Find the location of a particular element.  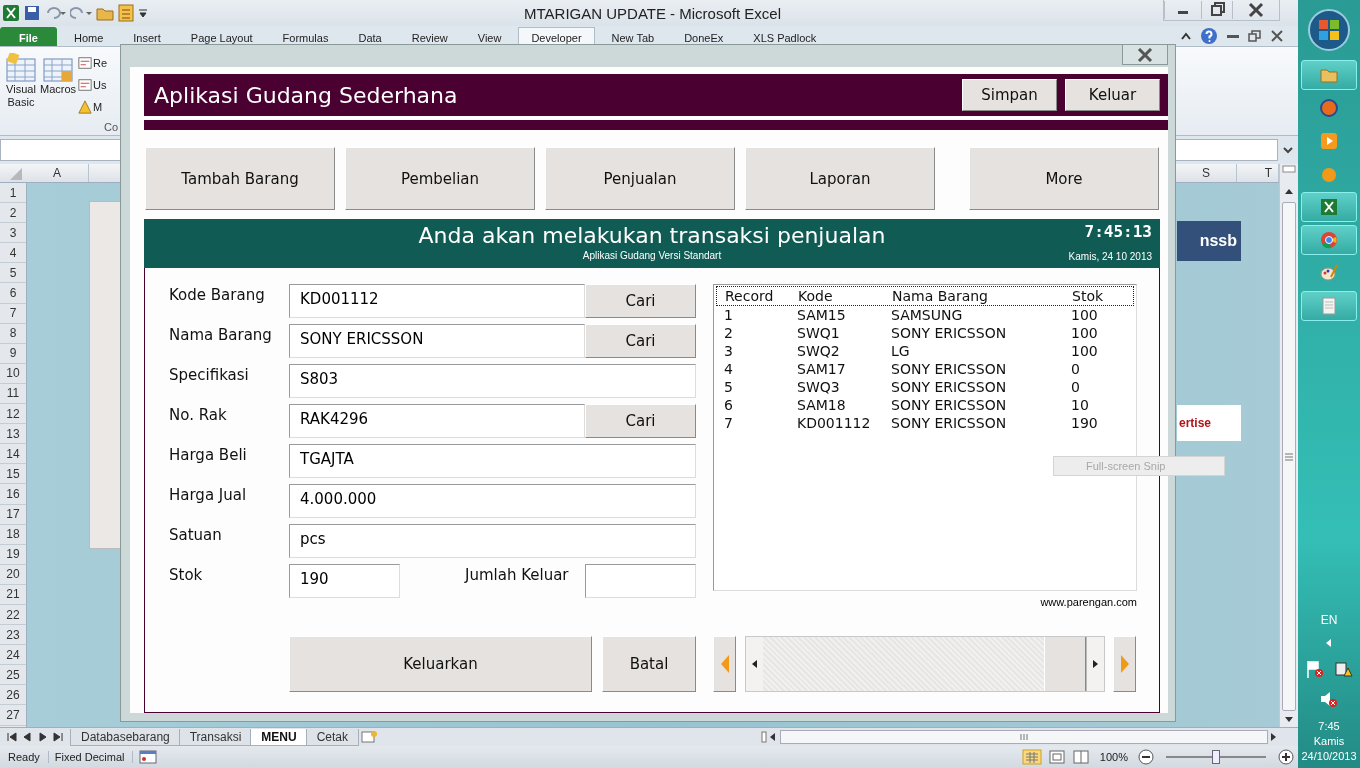

zoom-in-icon is located at coordinates (1286, 757).